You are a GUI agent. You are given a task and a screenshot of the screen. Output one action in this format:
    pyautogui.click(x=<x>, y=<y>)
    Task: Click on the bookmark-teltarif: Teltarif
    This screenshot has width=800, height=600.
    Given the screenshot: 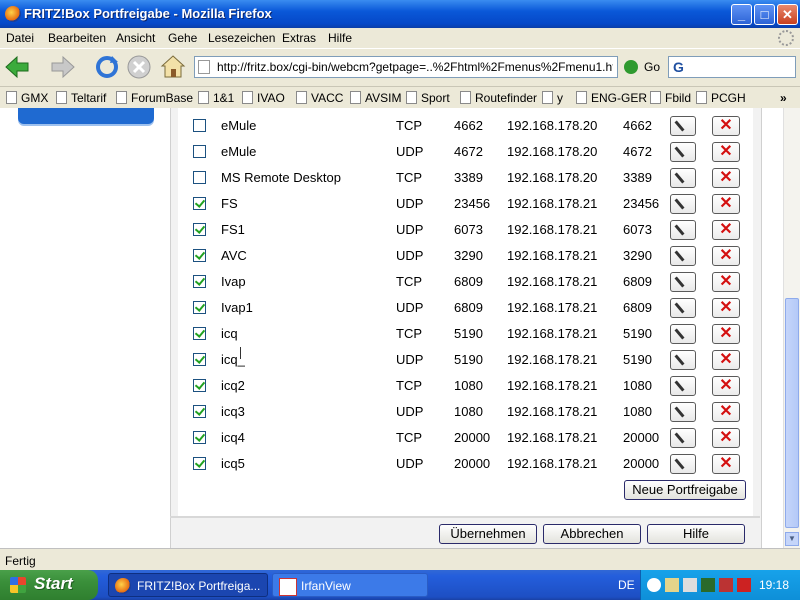 What is the action you would take?
    pyautogui.click(x=81, y=98)
    